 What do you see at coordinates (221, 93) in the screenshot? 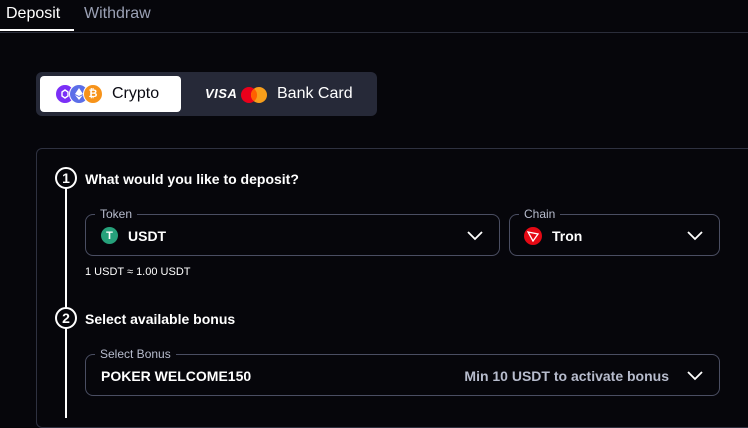
I see `visa-logo: VISA` at bounding box center [221, 93].